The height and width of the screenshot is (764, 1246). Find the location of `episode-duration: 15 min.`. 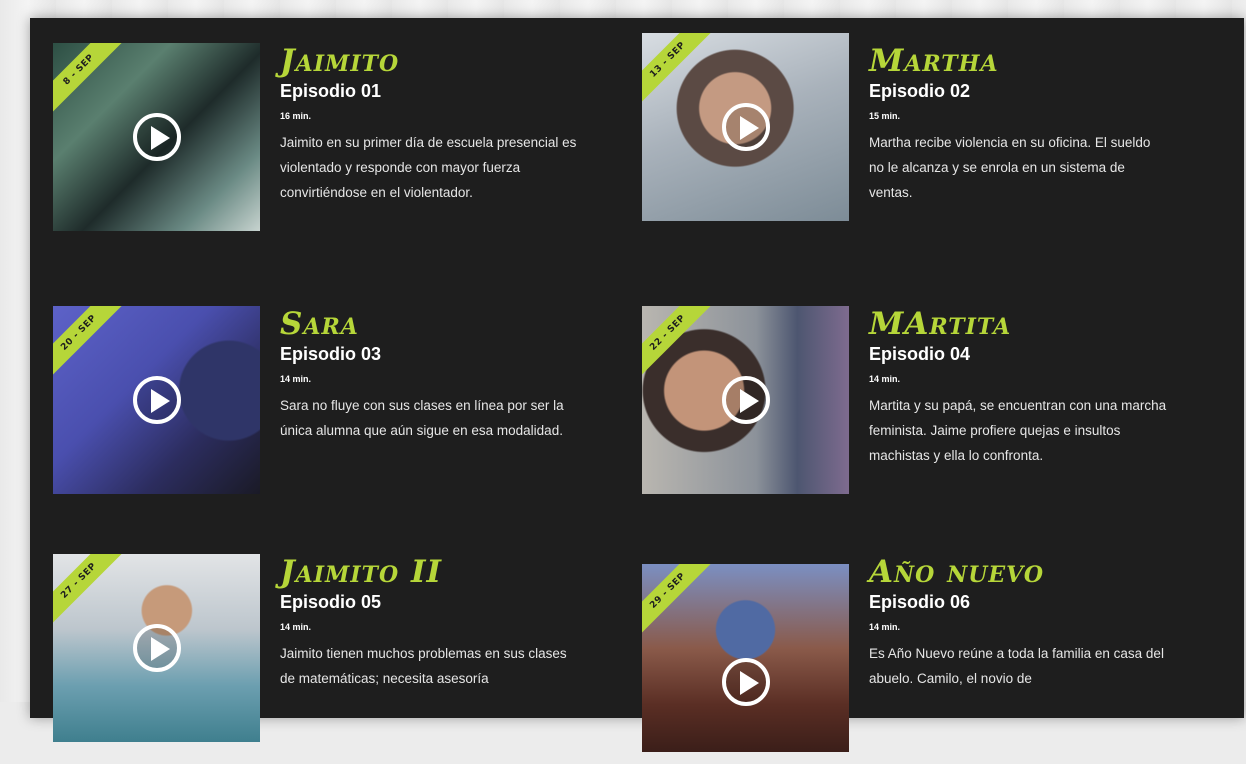

episode-duration: 15 min. is located at coordinates (885, 116).